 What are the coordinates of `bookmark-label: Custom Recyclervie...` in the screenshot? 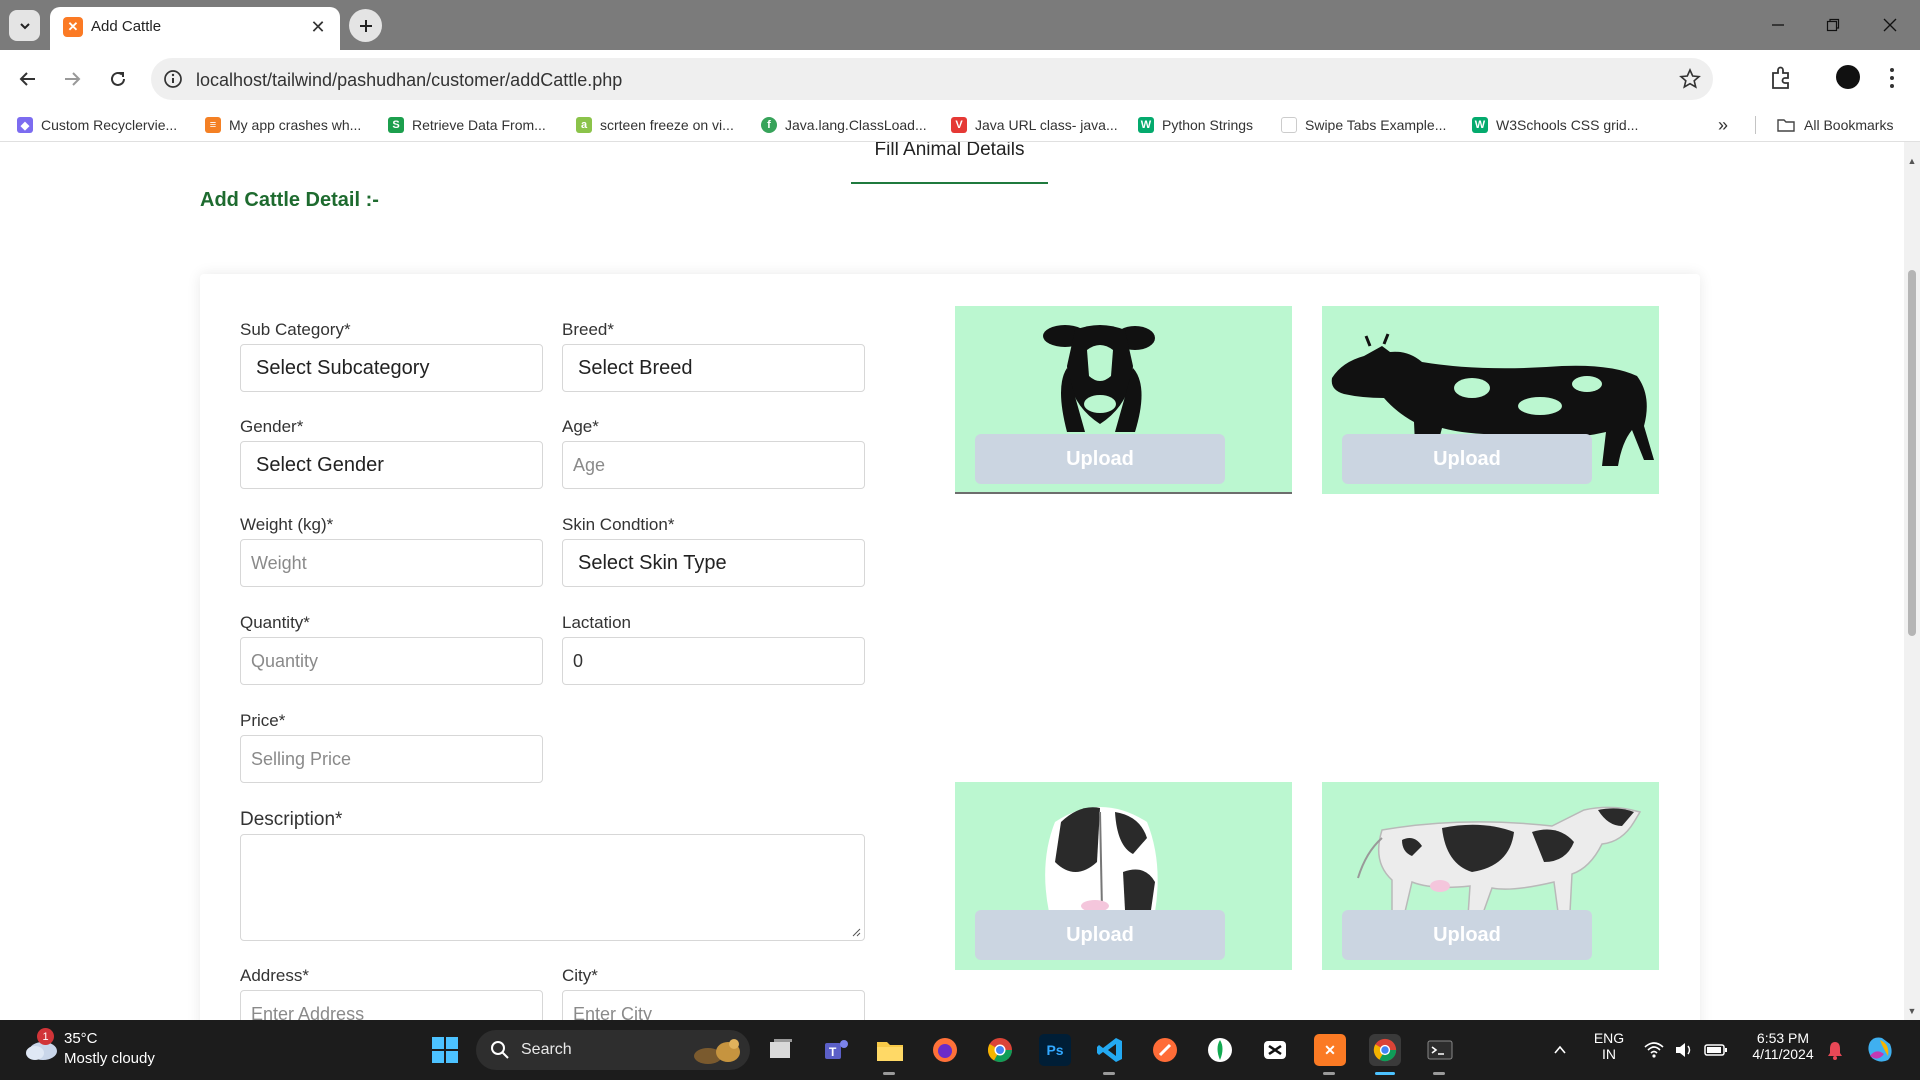 It's located at (109, 125).